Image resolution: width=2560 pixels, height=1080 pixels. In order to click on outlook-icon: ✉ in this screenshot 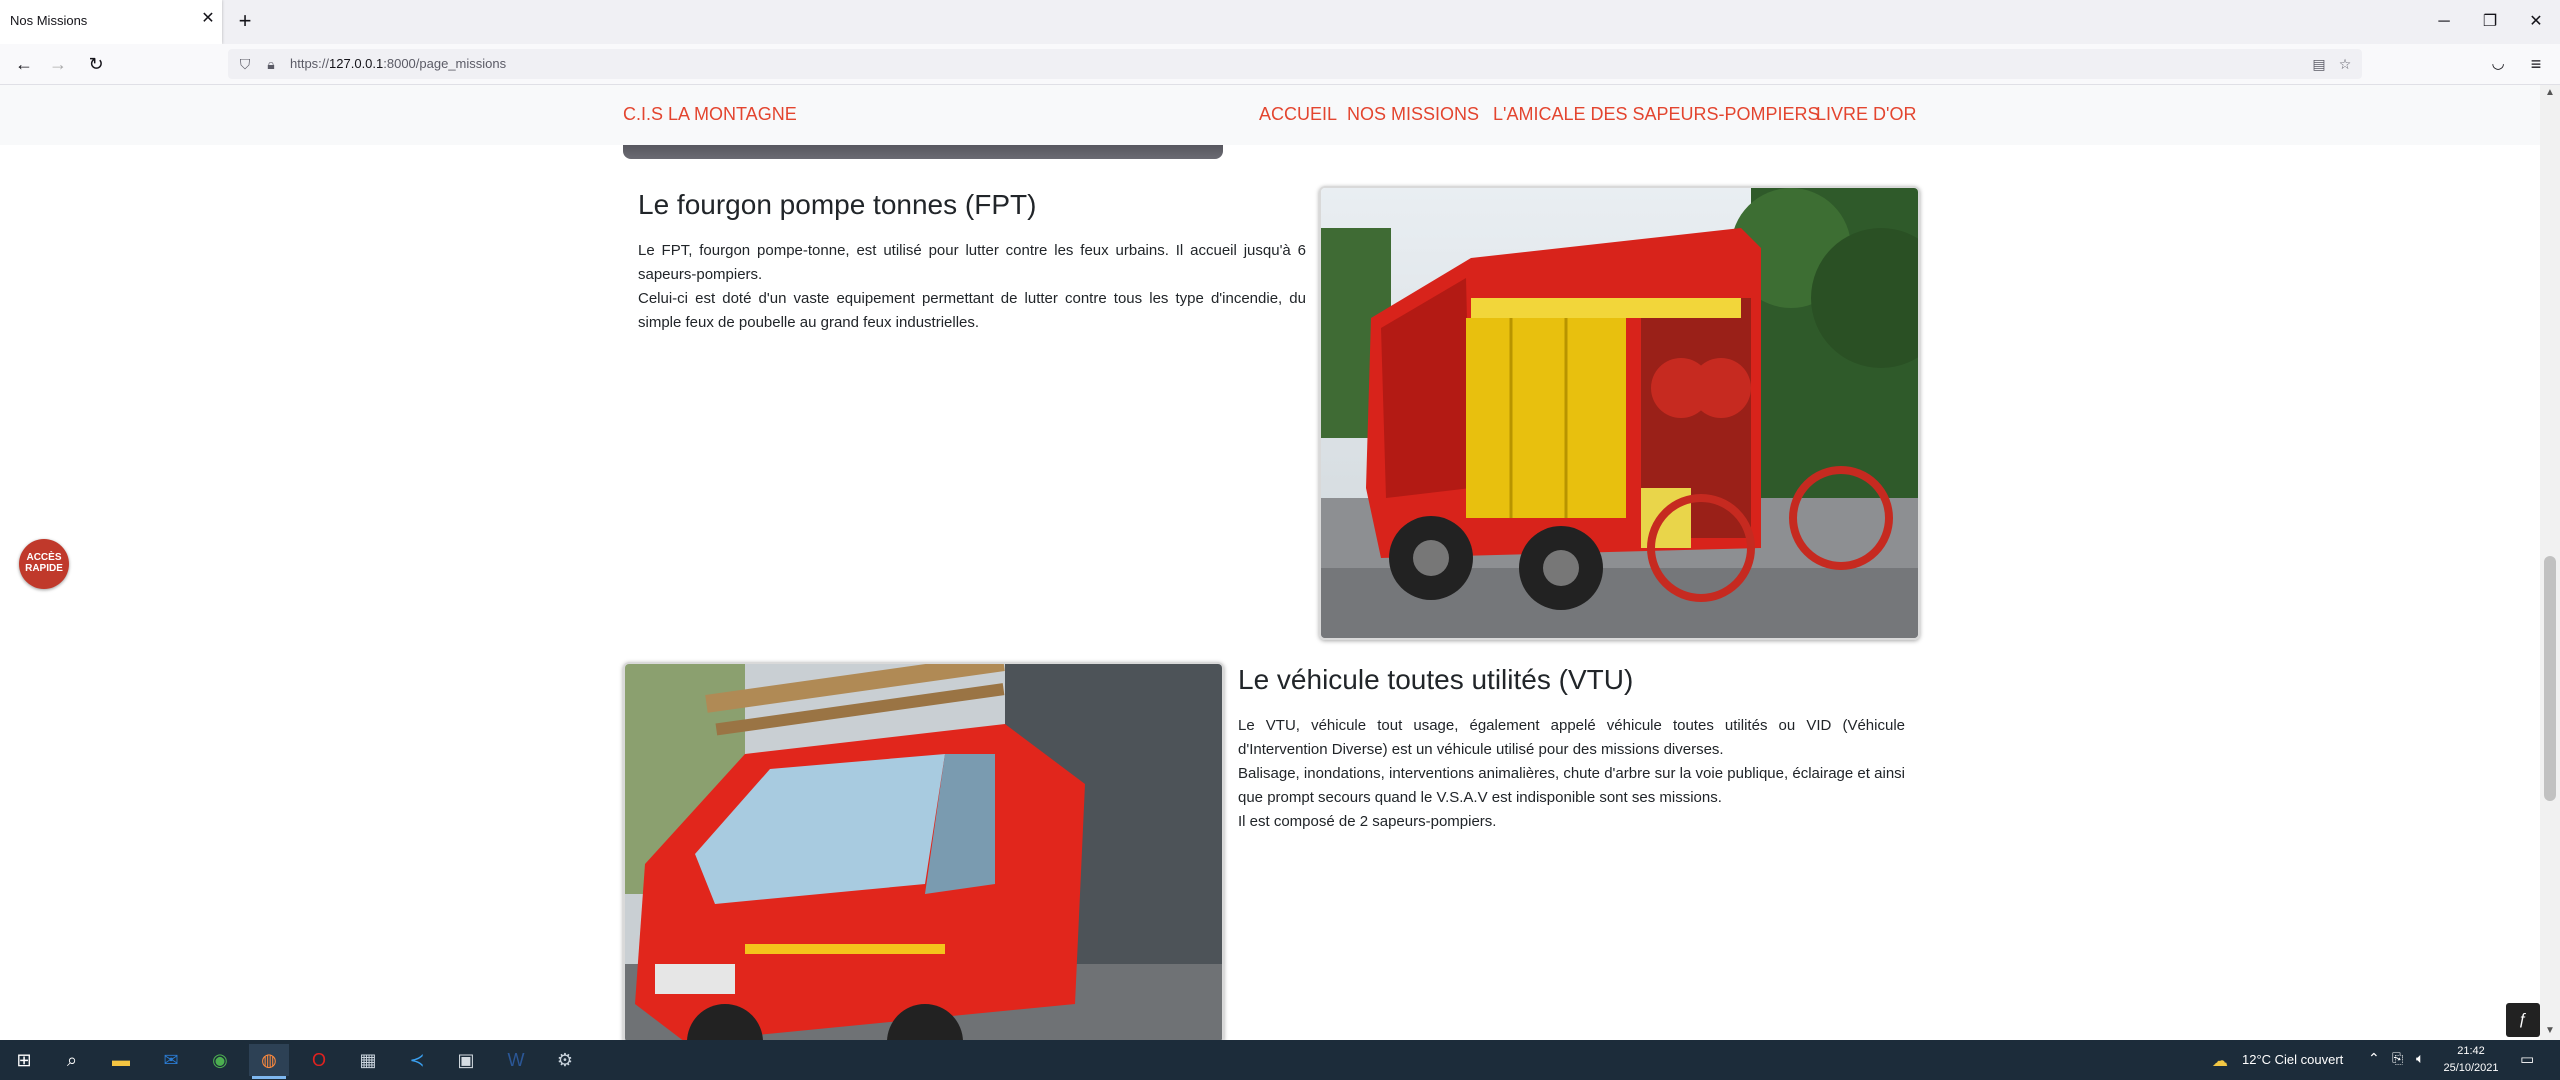, I will do `click(171, 1060)`.